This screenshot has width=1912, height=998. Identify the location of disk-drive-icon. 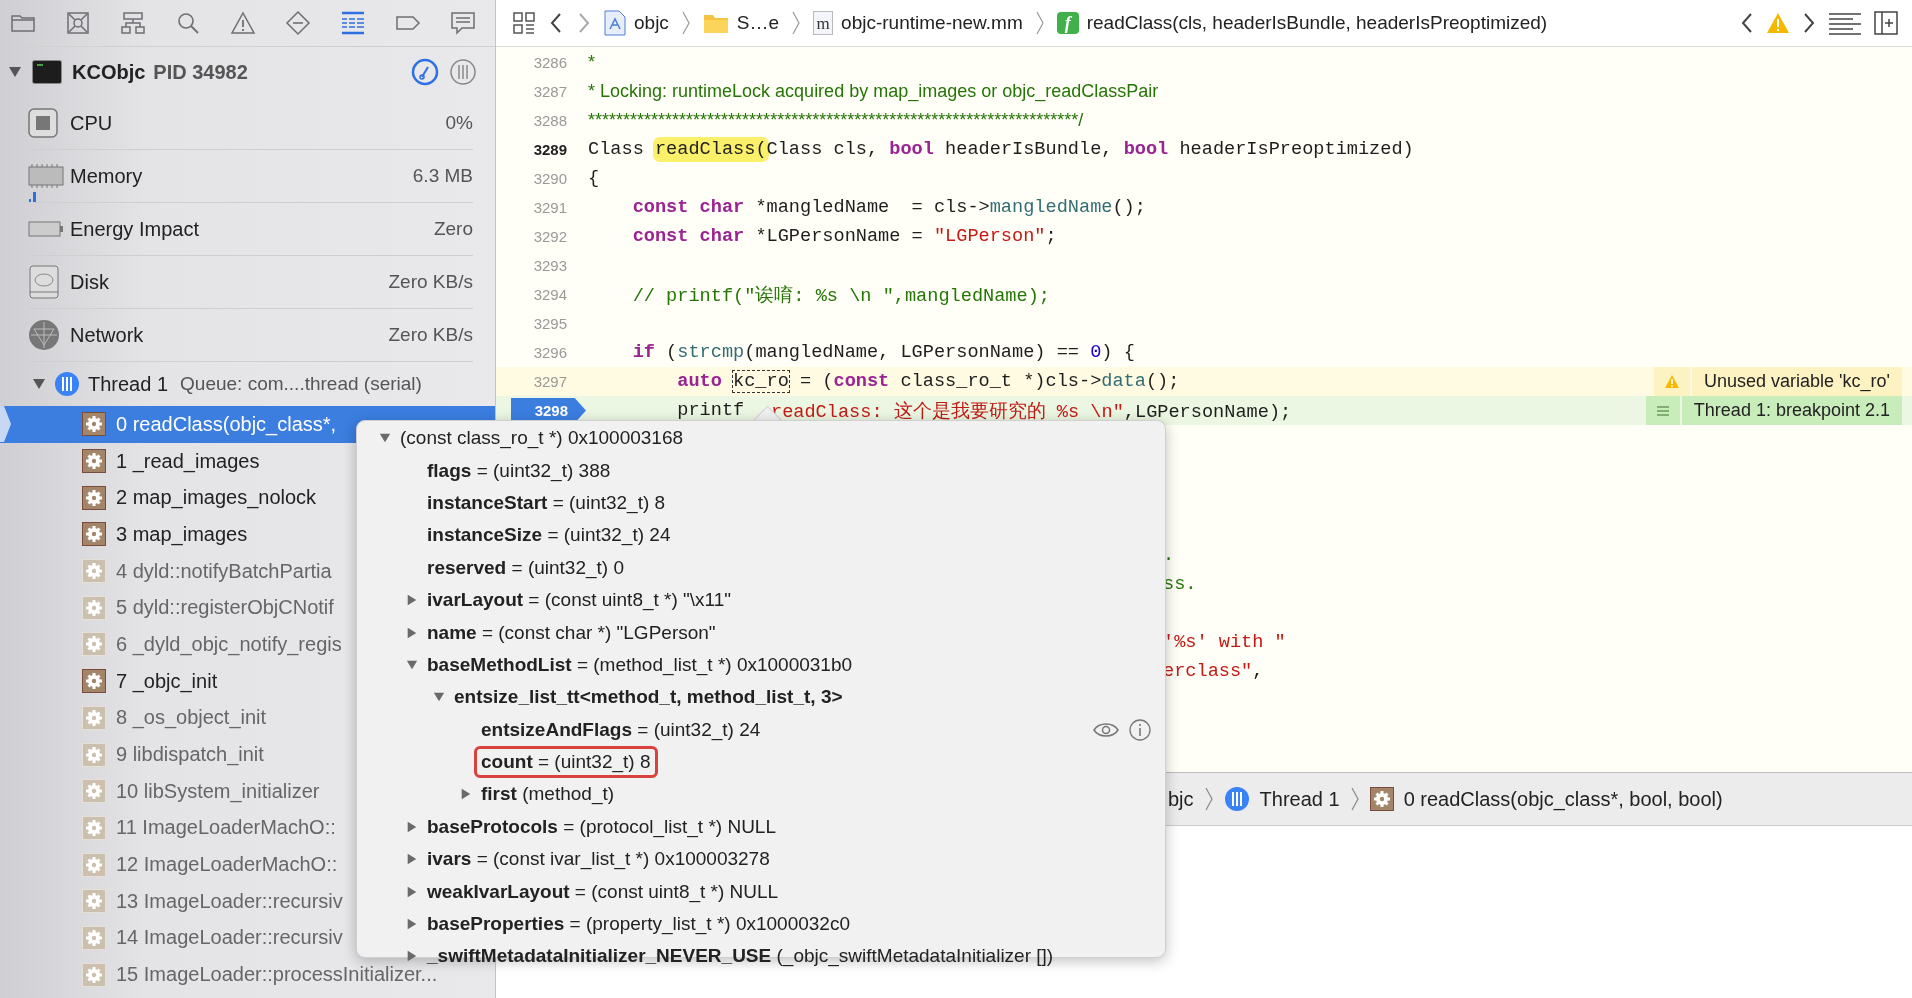
(44, 282).